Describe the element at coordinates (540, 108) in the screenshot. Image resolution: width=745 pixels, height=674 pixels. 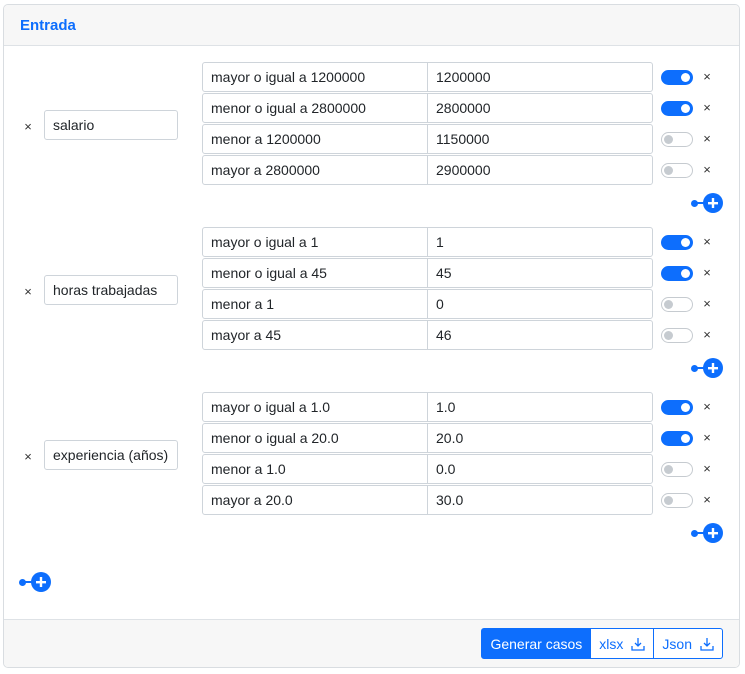
I see `condition-value-field: 2800000` at that location.